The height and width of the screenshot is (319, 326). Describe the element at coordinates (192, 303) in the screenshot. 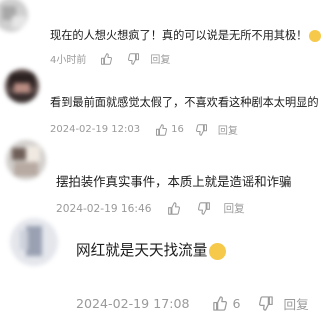

I see `comment-meta: 2024-02-19 17:08 6 回复` at that location.